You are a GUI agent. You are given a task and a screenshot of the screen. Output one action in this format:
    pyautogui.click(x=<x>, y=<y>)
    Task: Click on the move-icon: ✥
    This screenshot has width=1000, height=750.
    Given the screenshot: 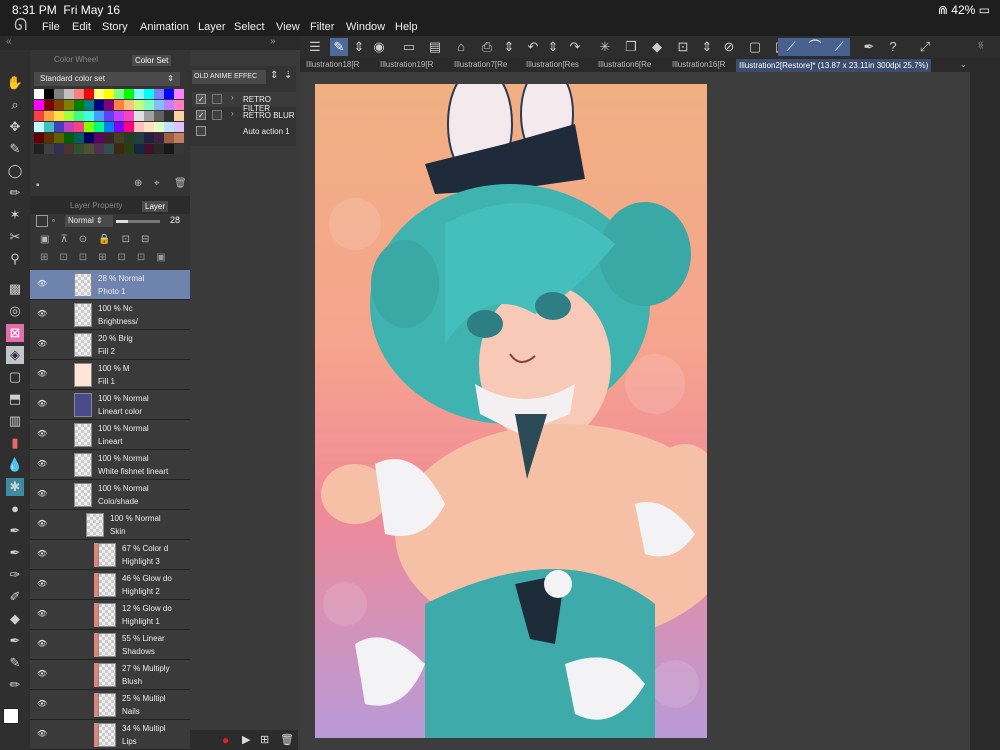 What is the action you would take?
    pyautogui.click(x=15, y=127)
    